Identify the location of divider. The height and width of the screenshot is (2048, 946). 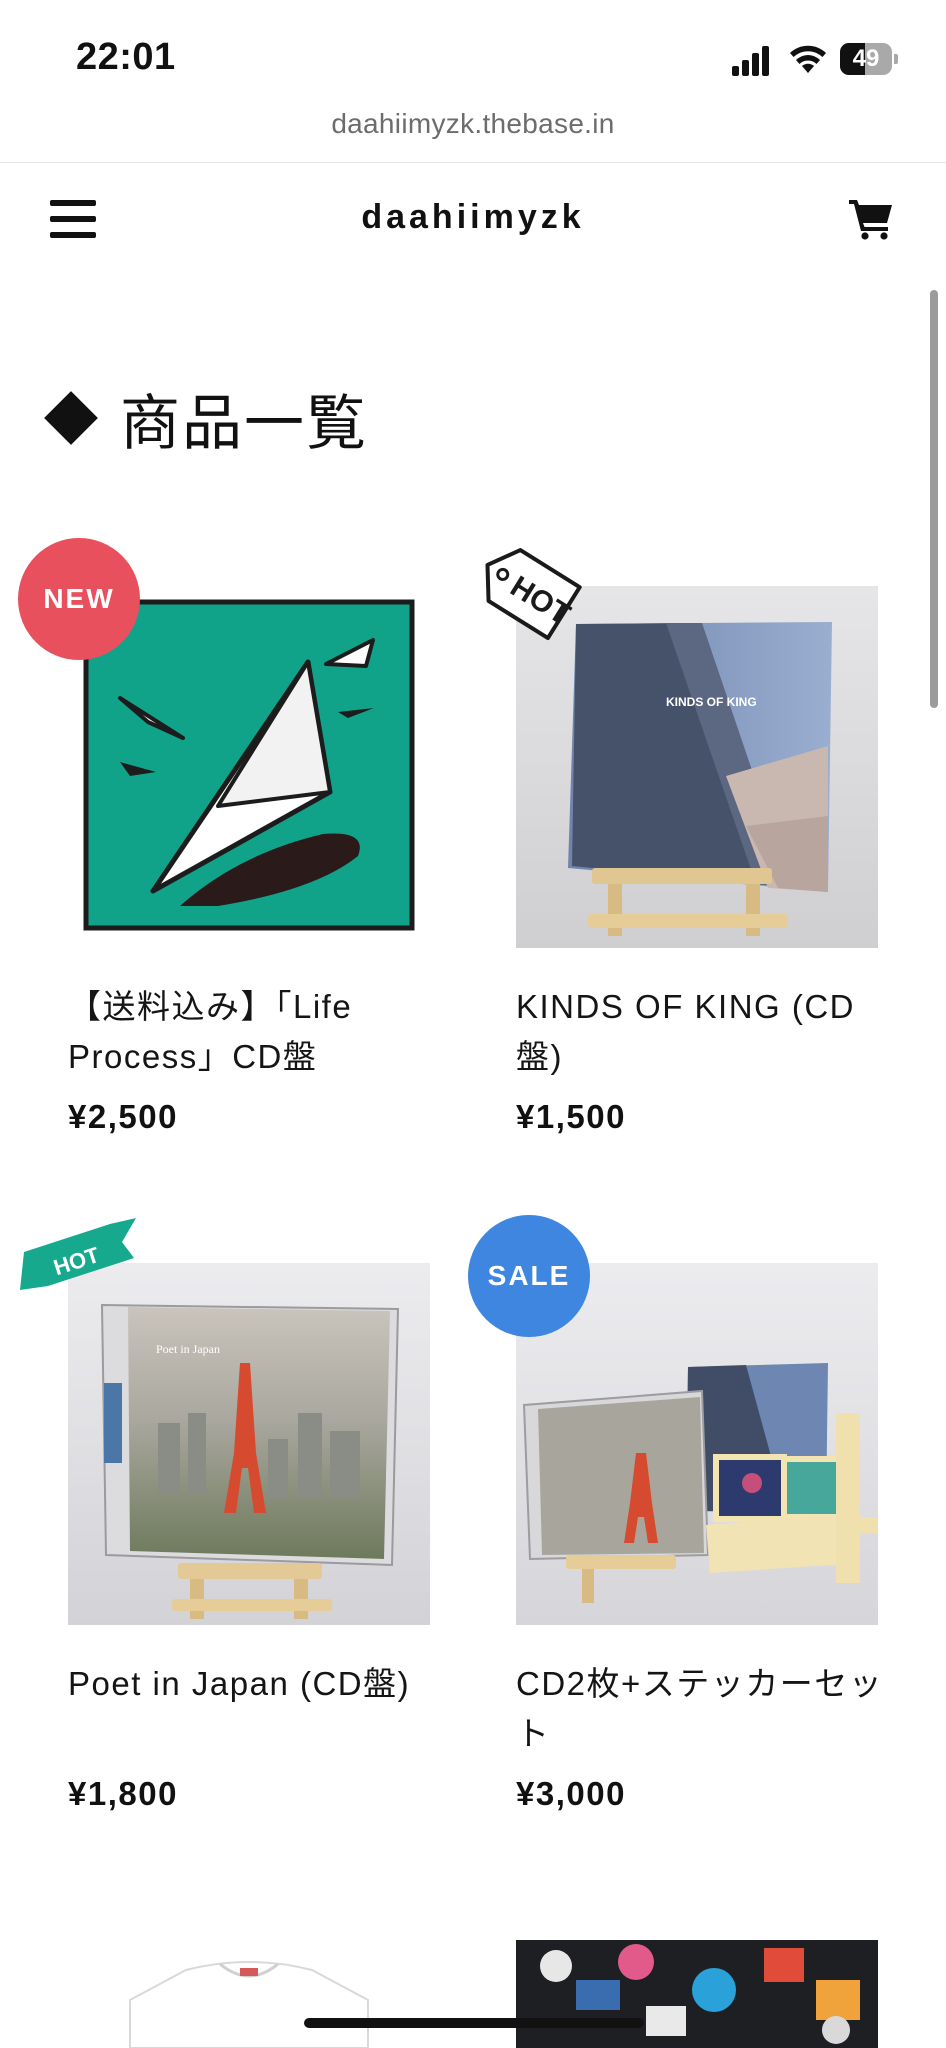
(473, 162).